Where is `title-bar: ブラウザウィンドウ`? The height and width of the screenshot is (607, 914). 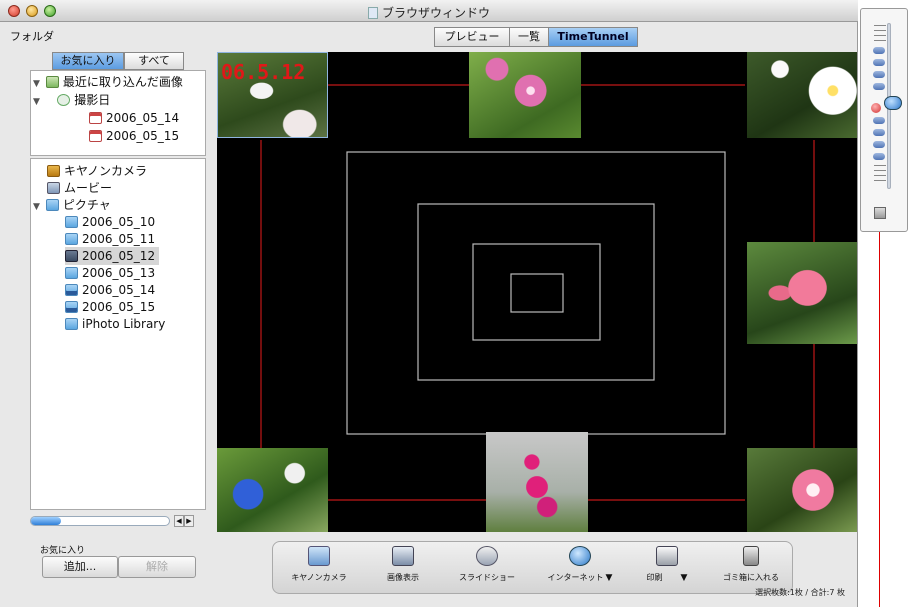 title-bar: ブラウザウィンドウ is located at coordinates (429, 11).